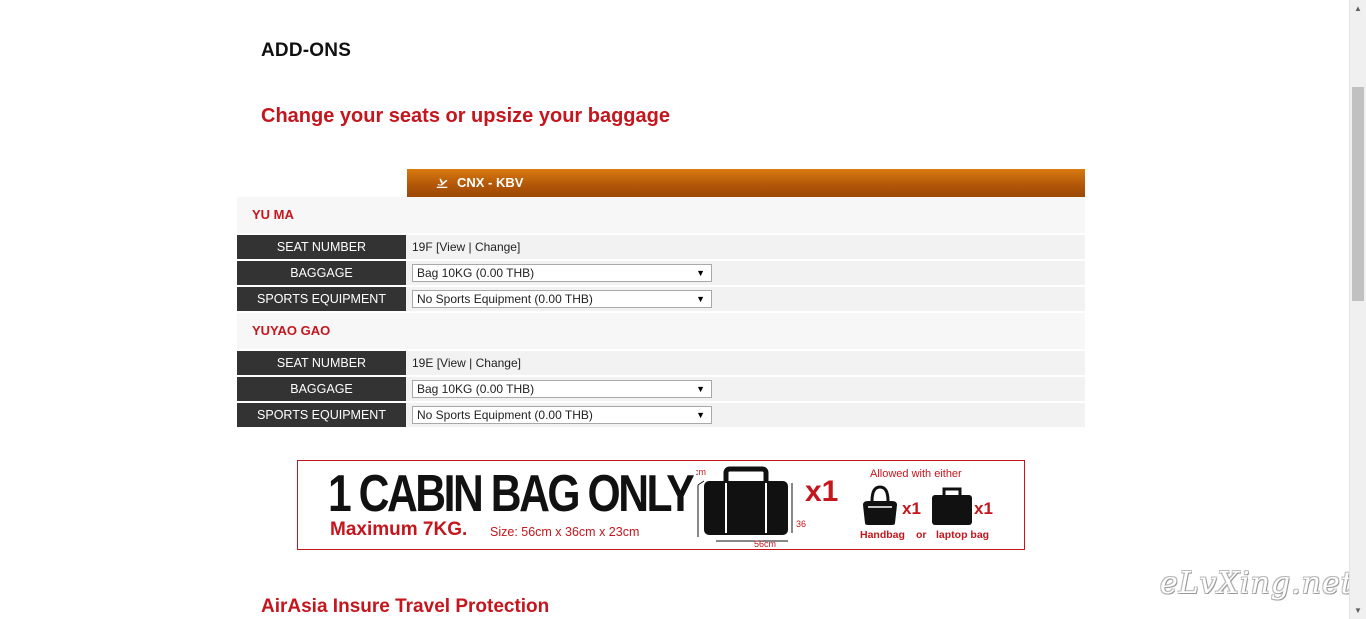  What do you see at coordinates (405, 606) in the screenshot?
I see `insurance-section-title: AirAsia Insure Travel Protection` at bounding box center [405, 606].